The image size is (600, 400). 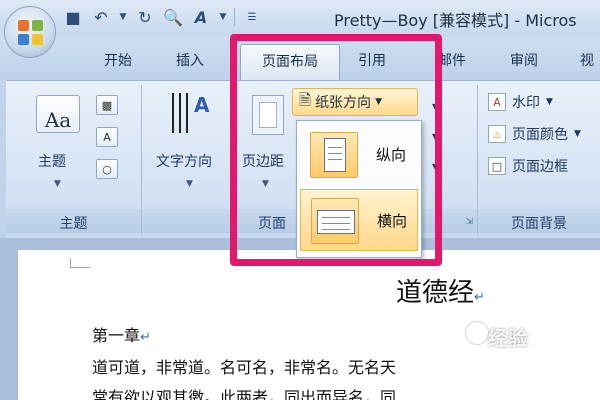 What do you see at coordinates (452, 60) in the screenshot?
I see `tab-mailings: 邮件` at bounding box center [452, 60].